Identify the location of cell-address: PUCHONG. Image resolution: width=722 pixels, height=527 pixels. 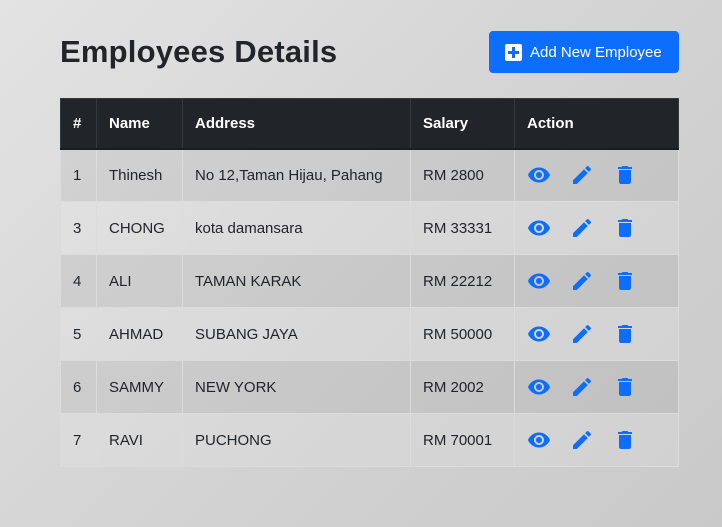
(296, 440).